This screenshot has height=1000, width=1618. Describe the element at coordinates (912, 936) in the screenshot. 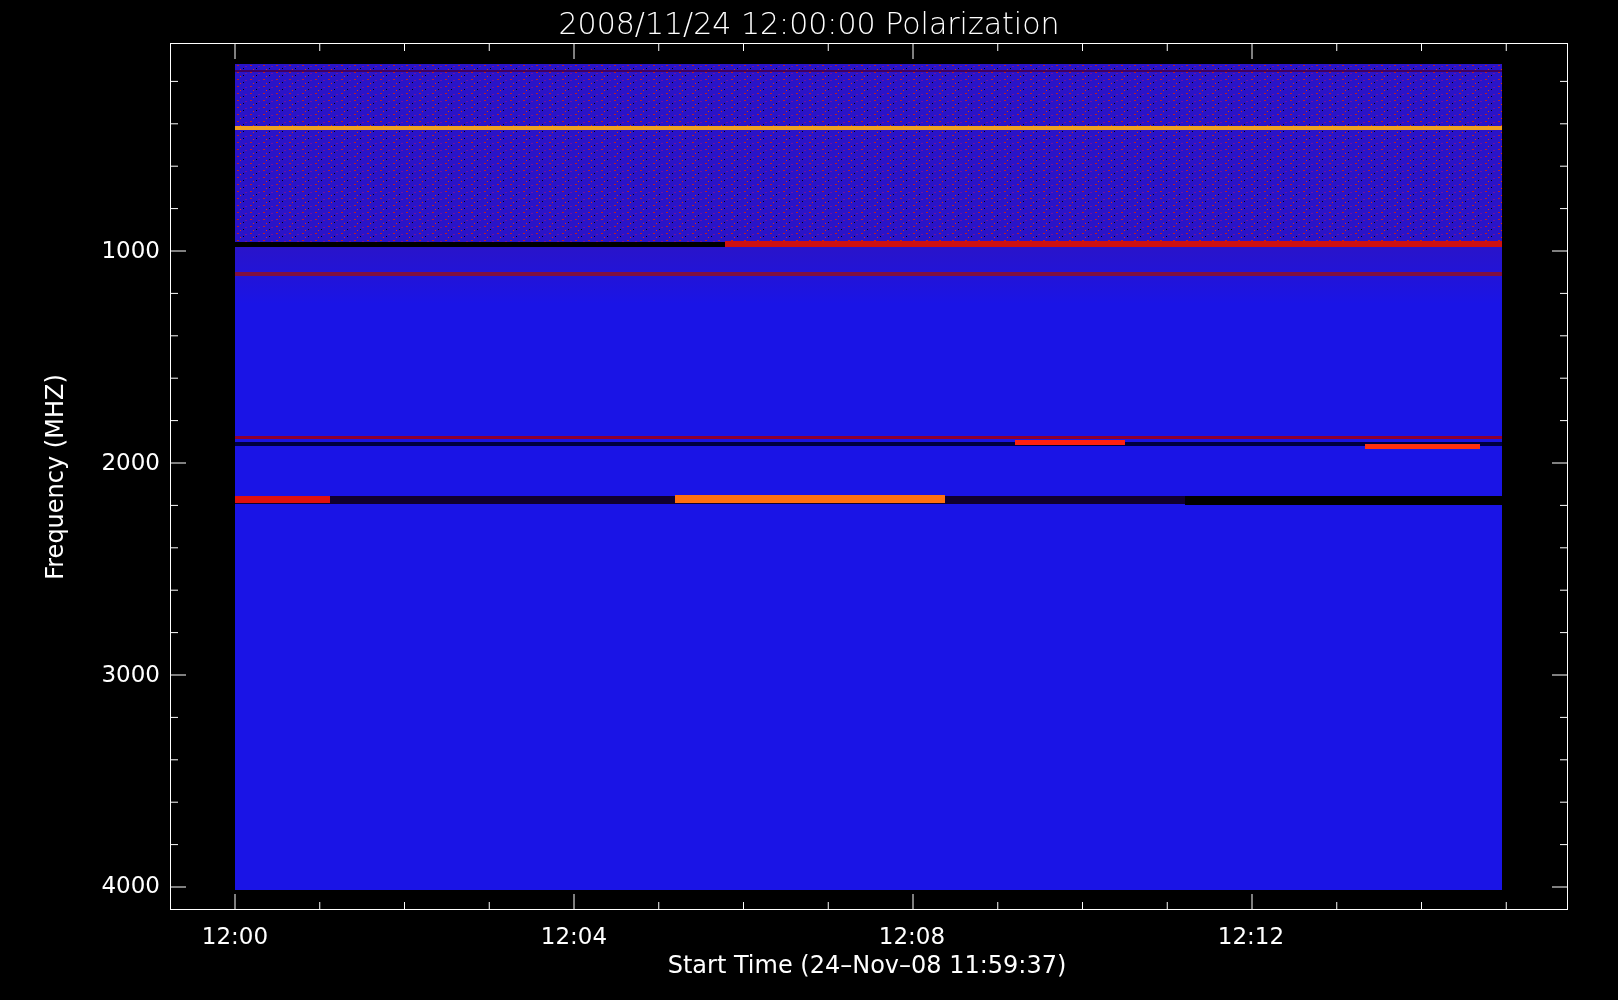

I see `x-tick-label: 12:08` at that location.